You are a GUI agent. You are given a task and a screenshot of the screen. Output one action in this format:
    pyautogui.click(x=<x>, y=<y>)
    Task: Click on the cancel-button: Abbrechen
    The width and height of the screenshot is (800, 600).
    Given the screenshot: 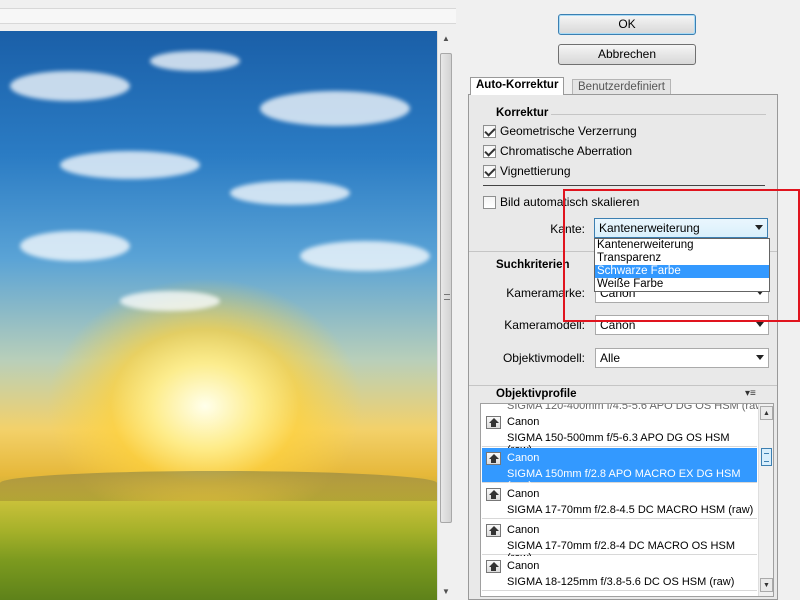 What is the action you would take?
    pyautogui.click(x=627, y=54)
    